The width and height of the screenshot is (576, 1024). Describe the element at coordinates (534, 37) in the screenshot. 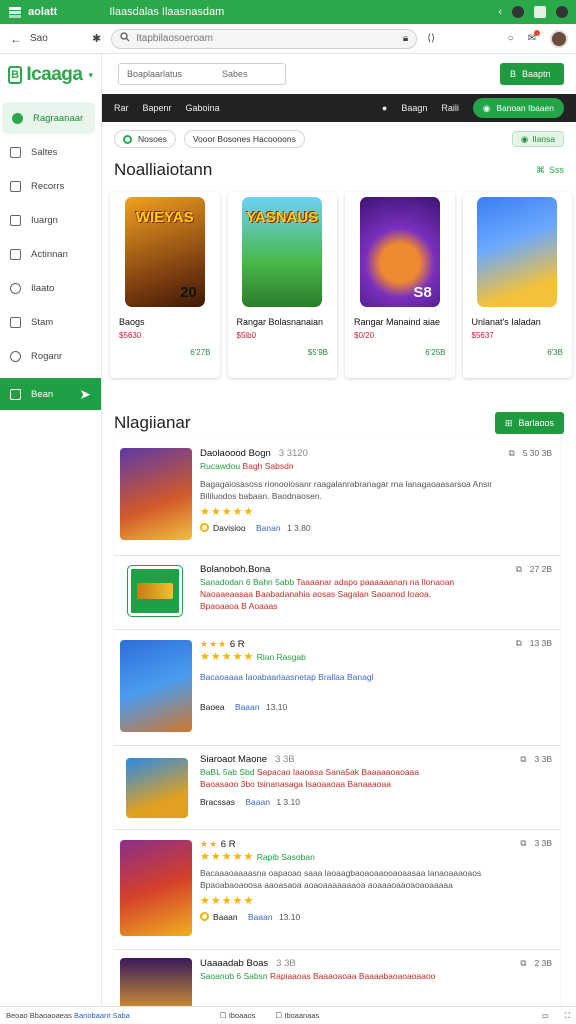

I see `messages-icon: ✉` at that location.